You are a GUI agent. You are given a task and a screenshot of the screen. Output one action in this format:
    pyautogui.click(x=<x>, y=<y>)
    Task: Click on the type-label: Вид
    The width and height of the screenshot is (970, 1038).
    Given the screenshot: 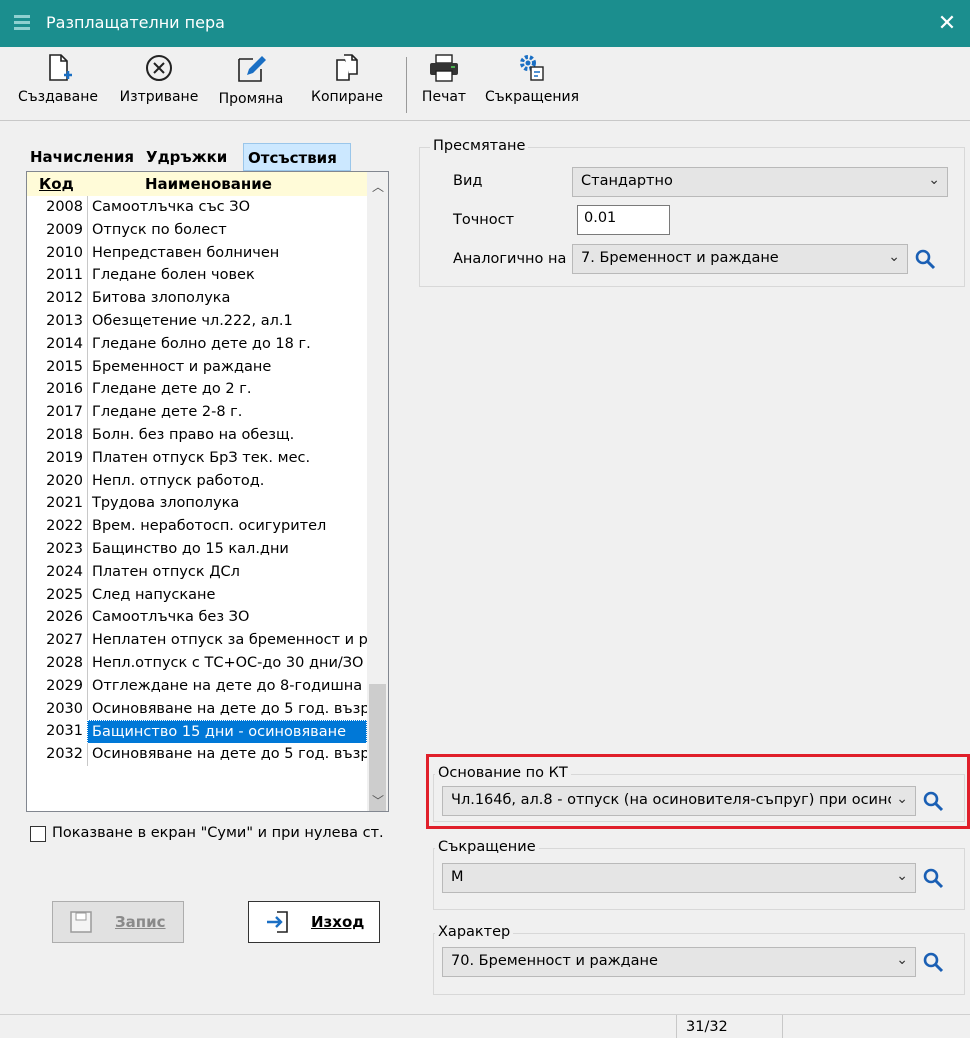 What is the action you would take?
    pyautogui.click(x=468, y=181)
    